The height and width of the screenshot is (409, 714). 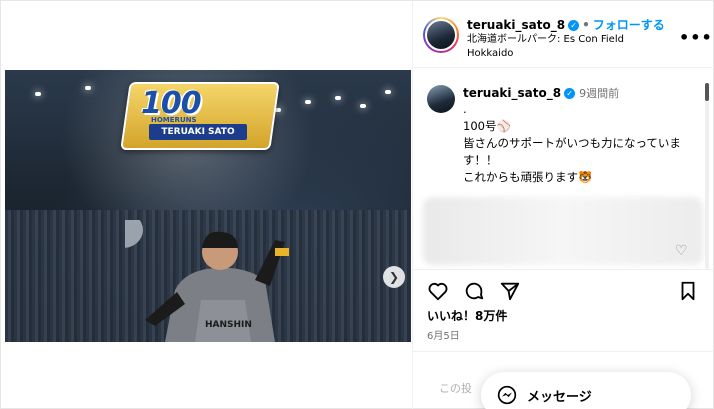 I want to click on message-button: メッセージ, so click(x=586, y=390).